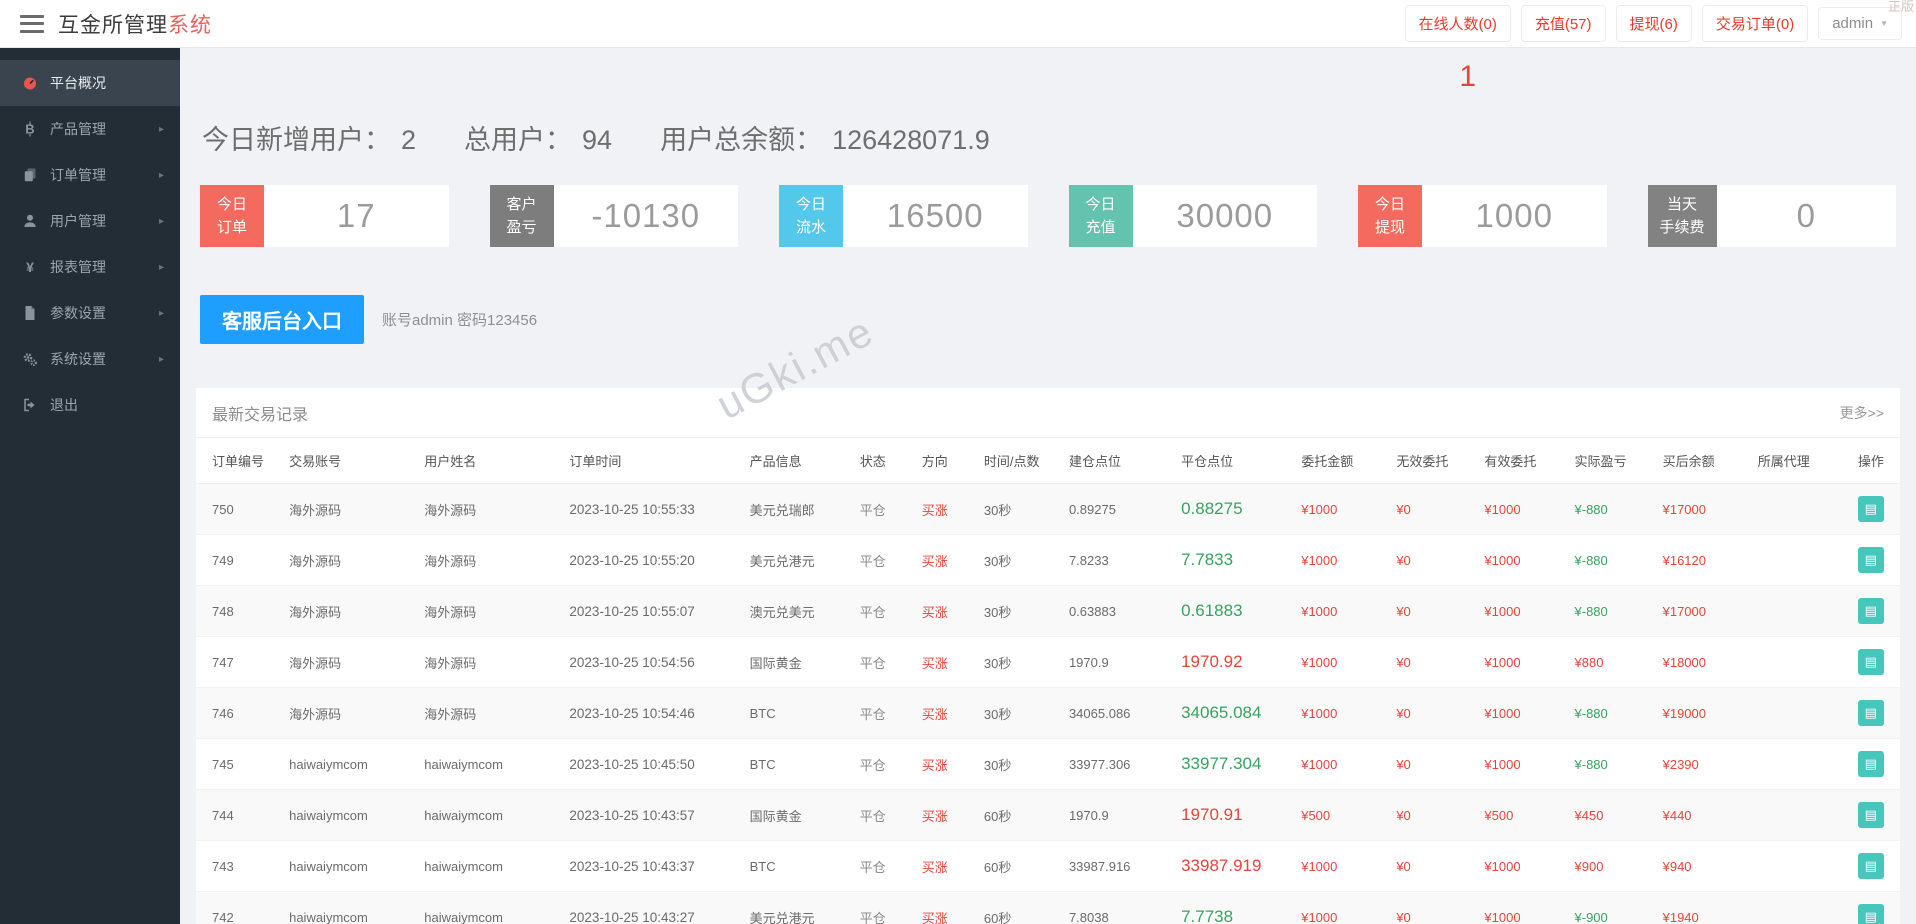 This screenshot has width=1916, height=924. I want to click on card-label: 今日 订单, so click(232, 216).